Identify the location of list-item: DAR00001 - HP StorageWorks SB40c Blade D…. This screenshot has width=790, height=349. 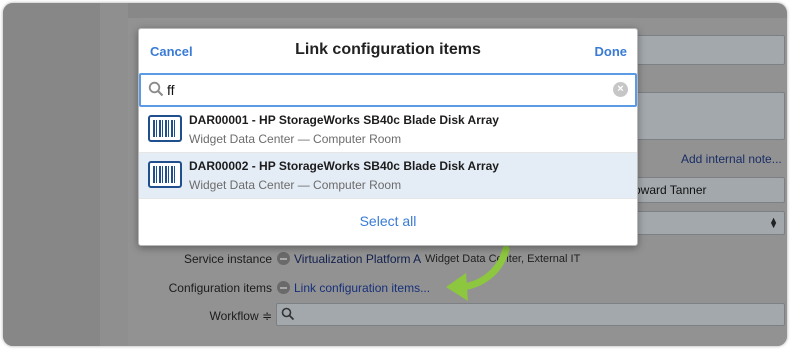
(388, 130).